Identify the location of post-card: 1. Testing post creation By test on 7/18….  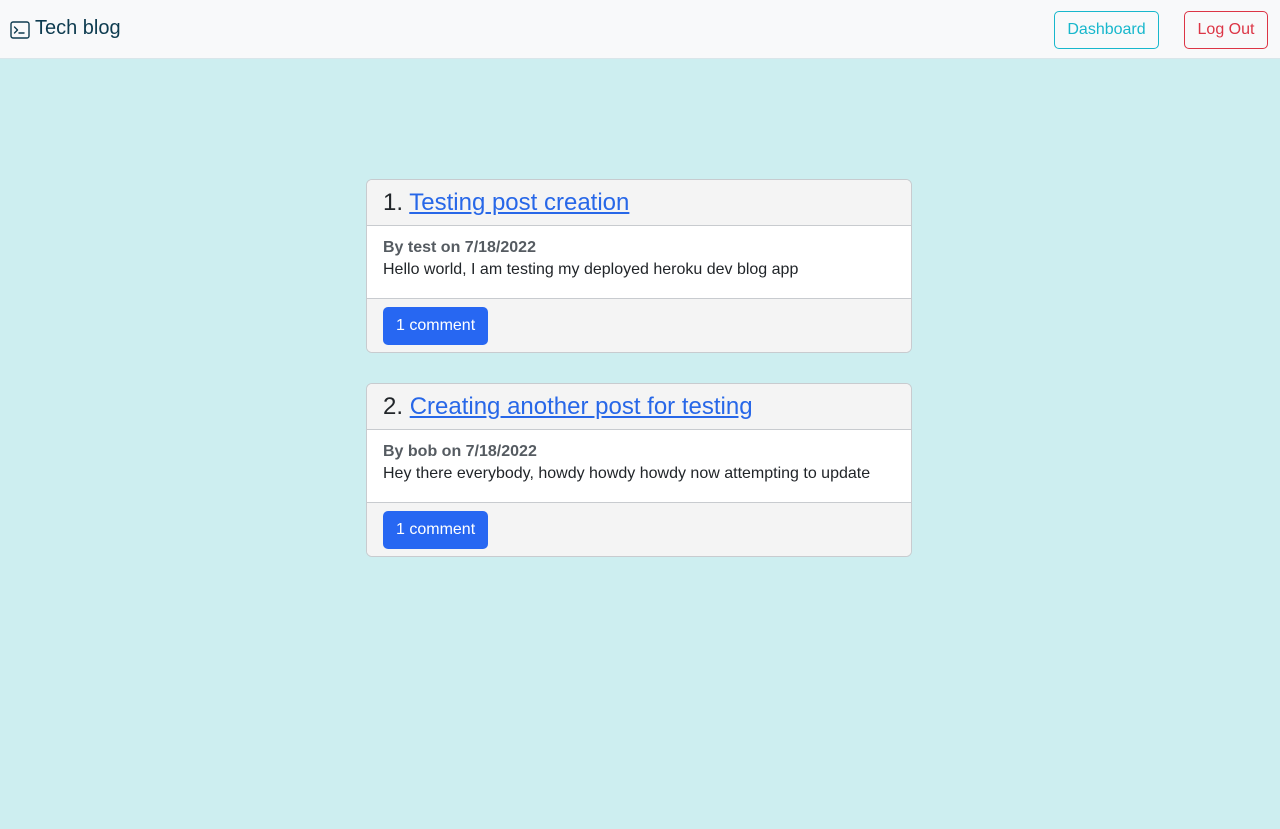
(639, 266).